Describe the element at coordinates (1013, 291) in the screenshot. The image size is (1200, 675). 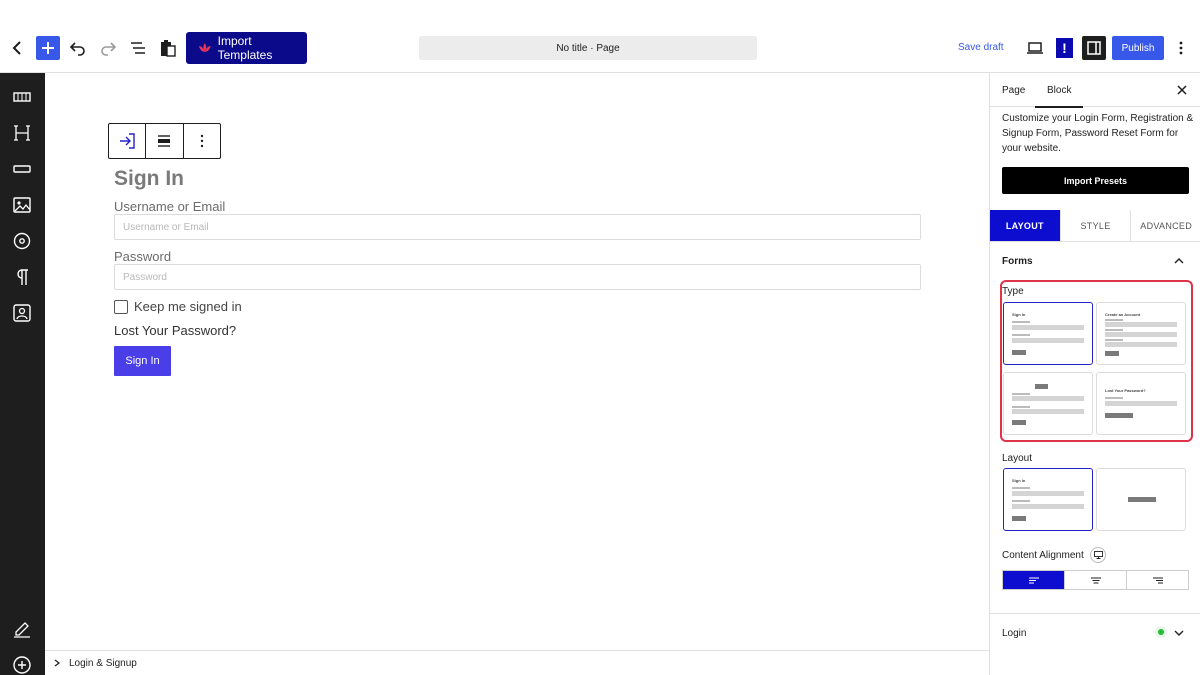
I see `type-label: Type` at that location.